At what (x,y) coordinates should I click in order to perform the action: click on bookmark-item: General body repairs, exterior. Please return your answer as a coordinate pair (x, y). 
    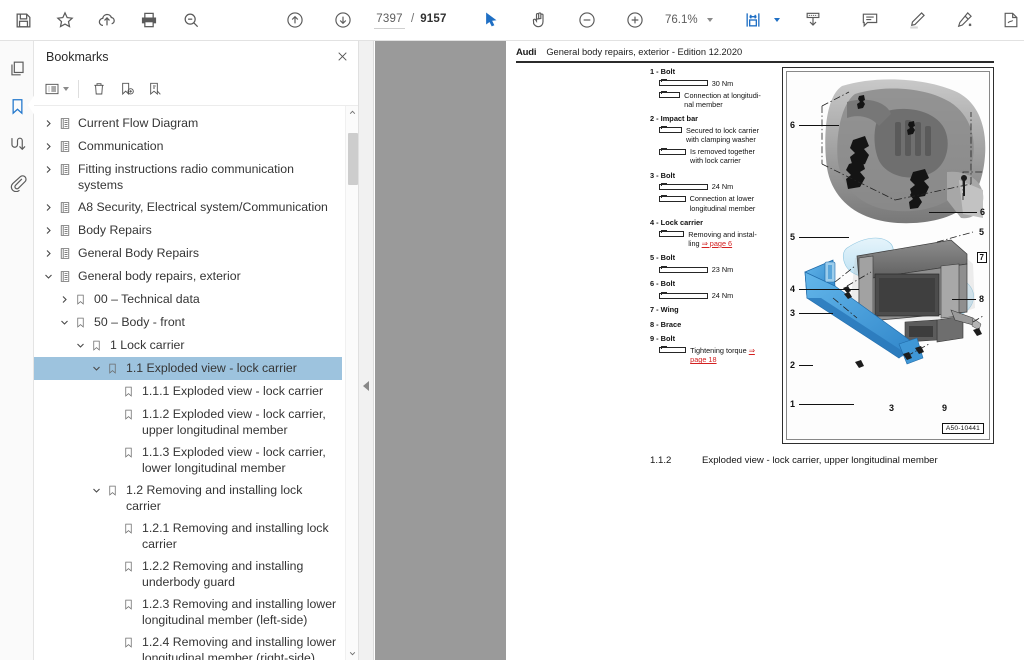
    Looking at the image, I should click on (188, 276).